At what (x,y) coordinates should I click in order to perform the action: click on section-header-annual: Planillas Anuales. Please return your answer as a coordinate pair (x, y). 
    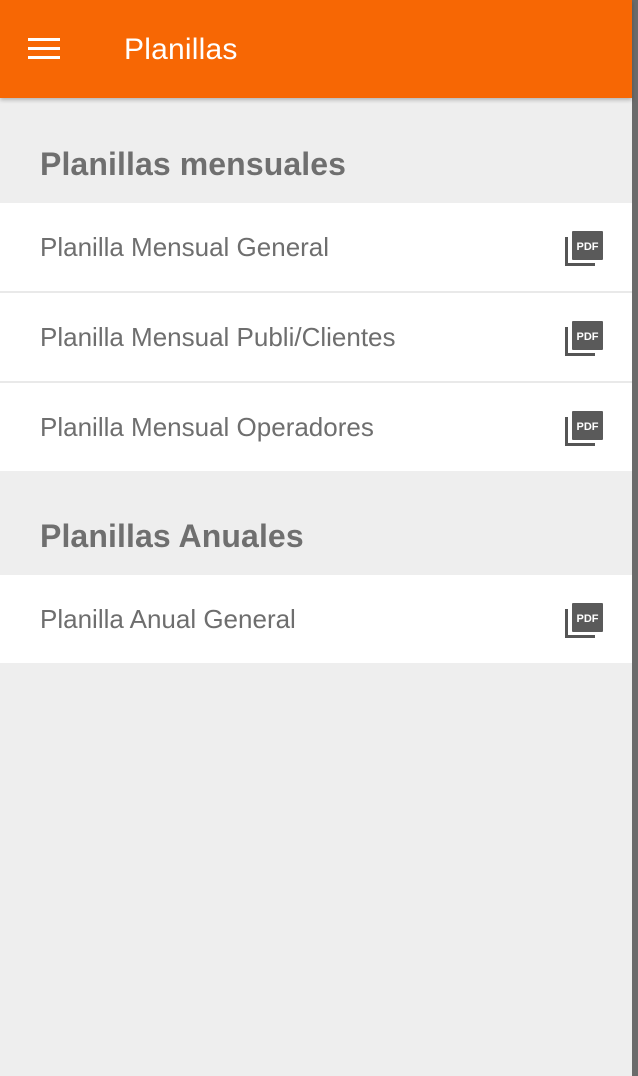
    Looking at the image, I should click on (172, 536).